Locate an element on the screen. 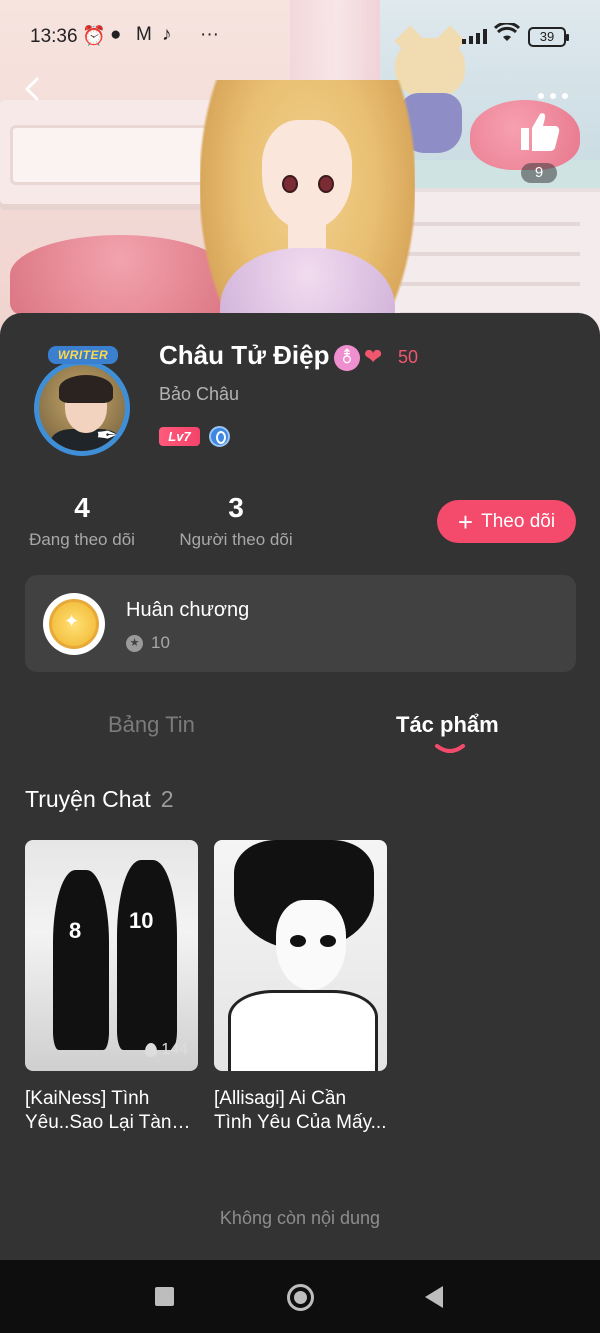 This screenshot has height=1333, width=600. system-back-button is located at coordinates (434, 1297).